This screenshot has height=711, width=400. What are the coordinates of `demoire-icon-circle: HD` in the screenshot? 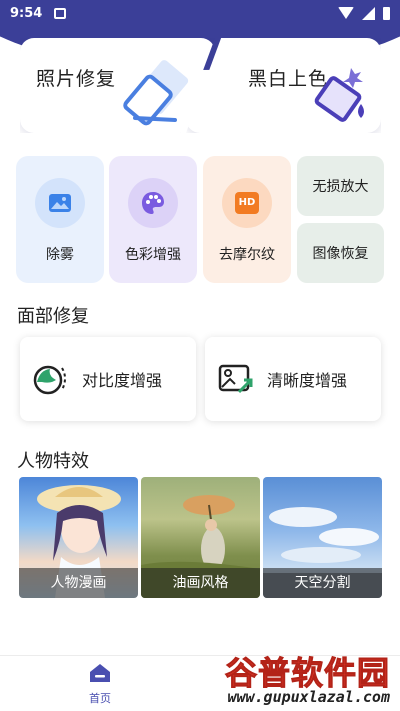 It's located at (247, 203).